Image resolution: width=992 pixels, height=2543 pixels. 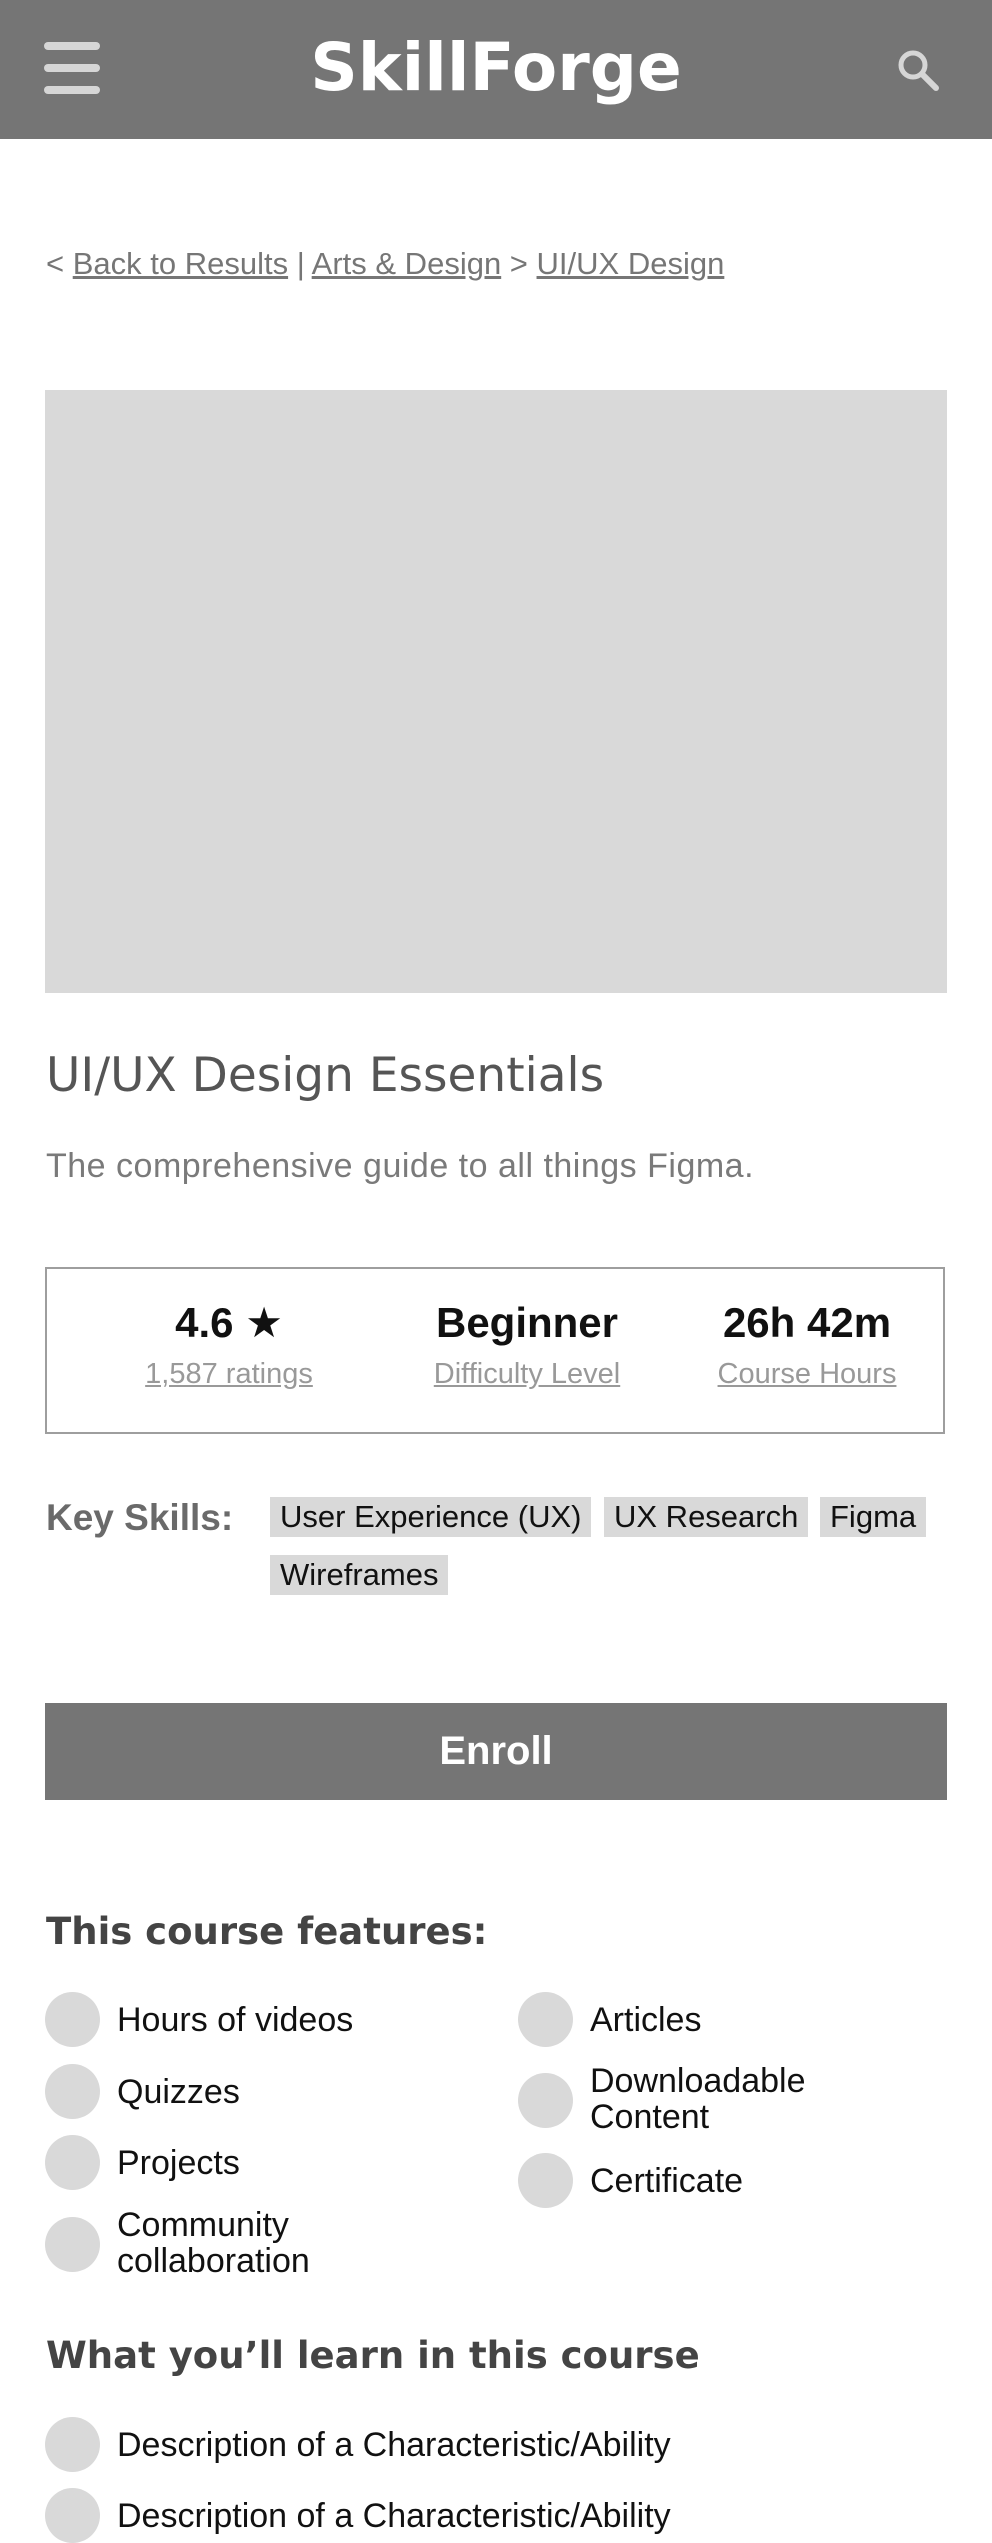 I want to click on rating-stat: 4.6 ★ 1,587 ratings, so click(x=229, y=1345).